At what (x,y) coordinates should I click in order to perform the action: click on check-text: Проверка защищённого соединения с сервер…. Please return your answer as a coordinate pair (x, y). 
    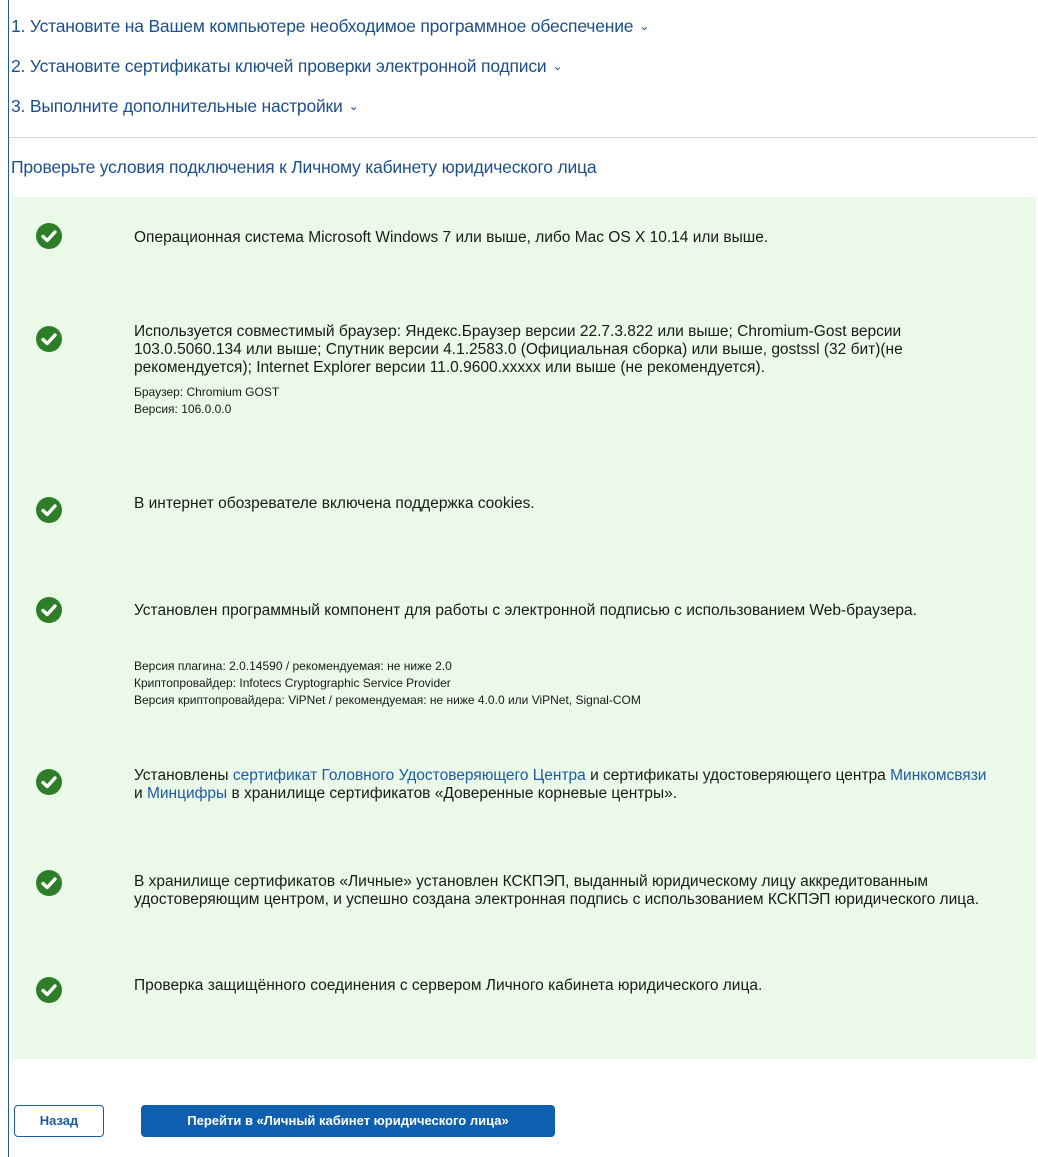
    Looking at the image, I should click on (448, 985).